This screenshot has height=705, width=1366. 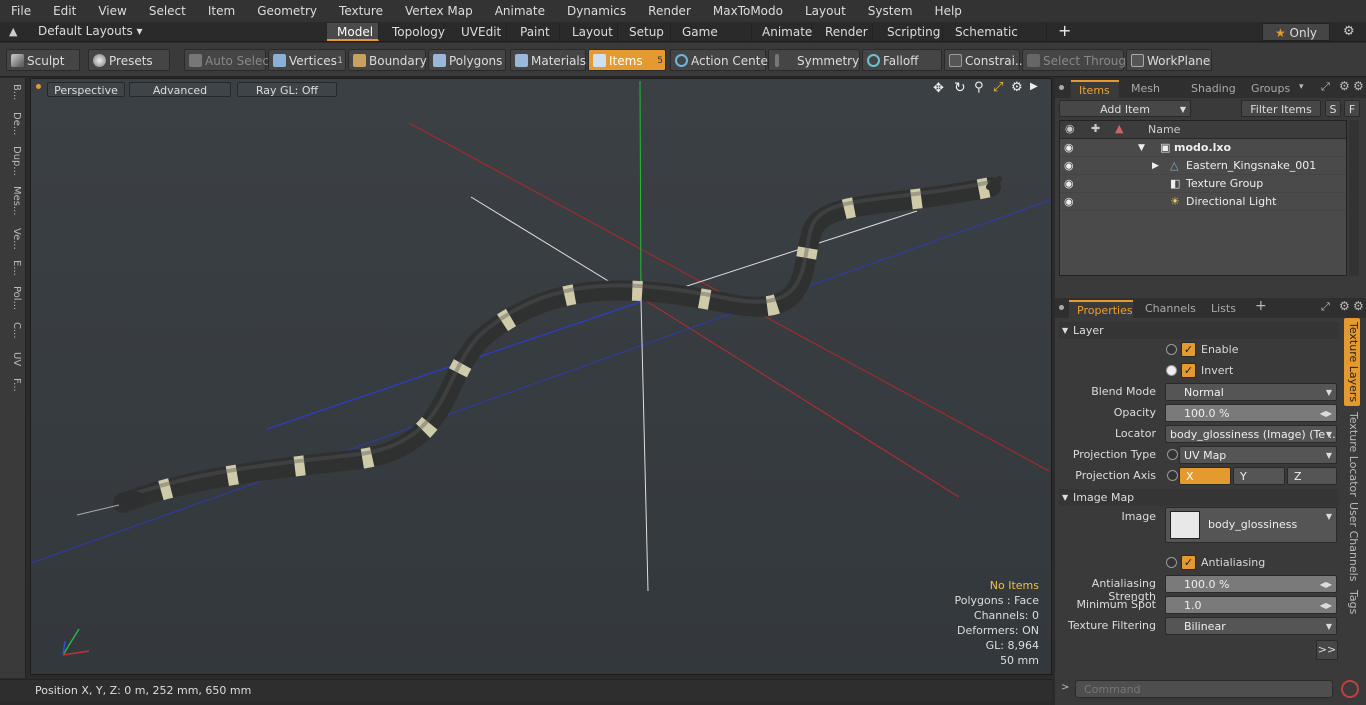 I want to click on item-row-texture-group: ◉ ◧ Texture Group, so click(x=1203, y=184).